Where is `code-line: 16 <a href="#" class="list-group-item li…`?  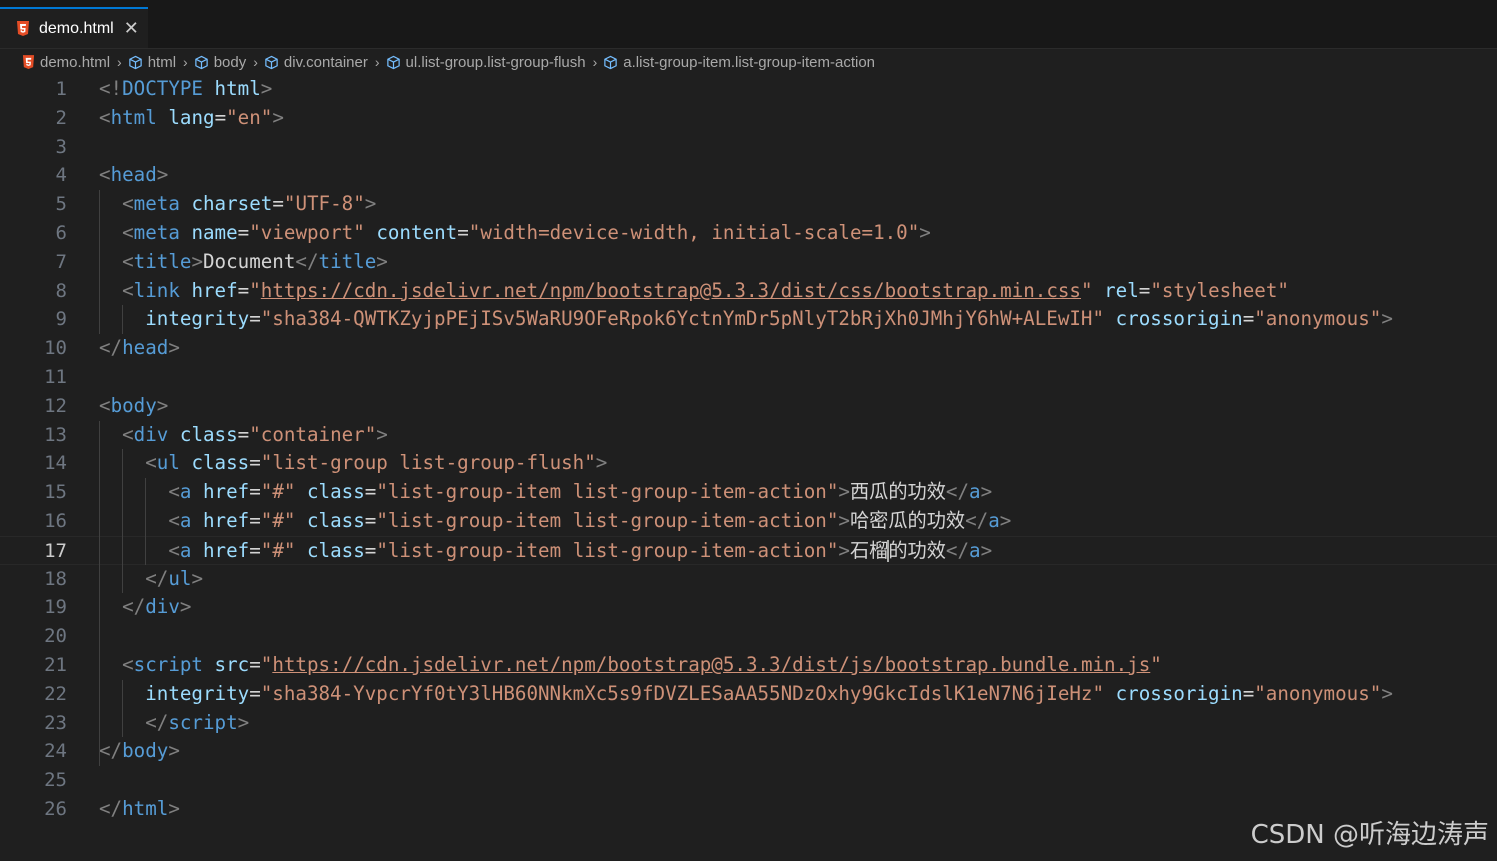 code-line: 16 <a href="#" class="list-group-item li… is located at coordinates (748, 521).